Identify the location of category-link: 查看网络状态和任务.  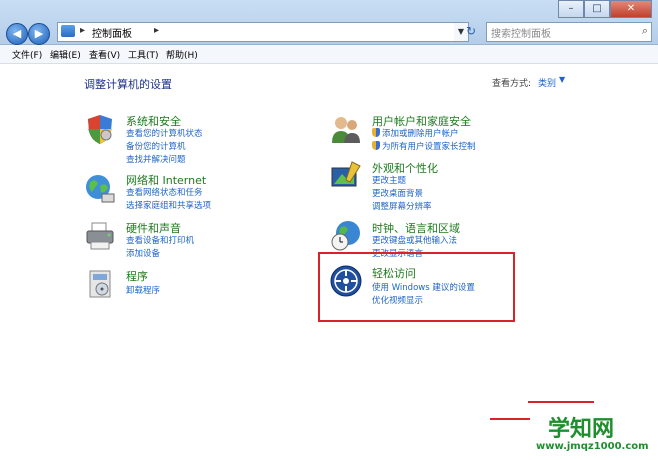
(164, 192).